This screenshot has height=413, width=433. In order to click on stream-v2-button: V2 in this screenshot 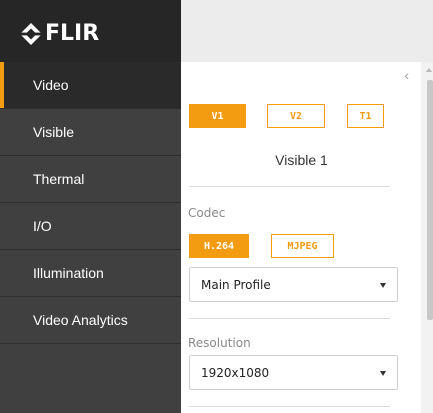, I will do `click(296, 116)`.